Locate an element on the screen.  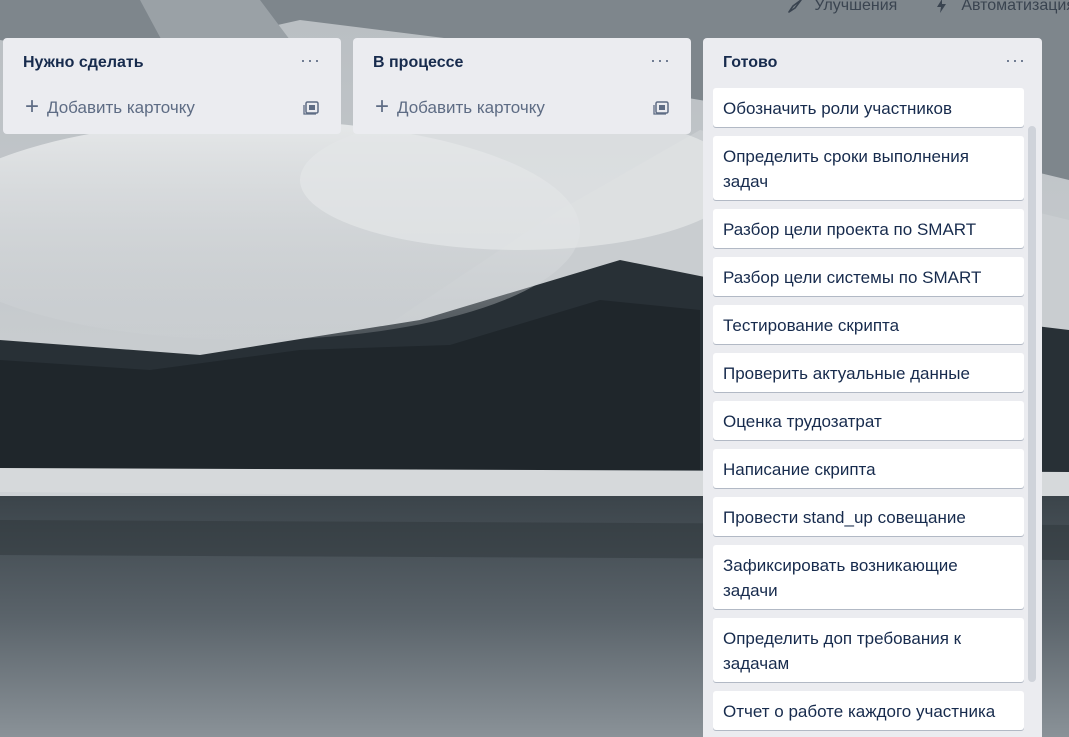
list-in-progress: В процессе ··· + Добавить карточку is located at coordinates (522, 86).